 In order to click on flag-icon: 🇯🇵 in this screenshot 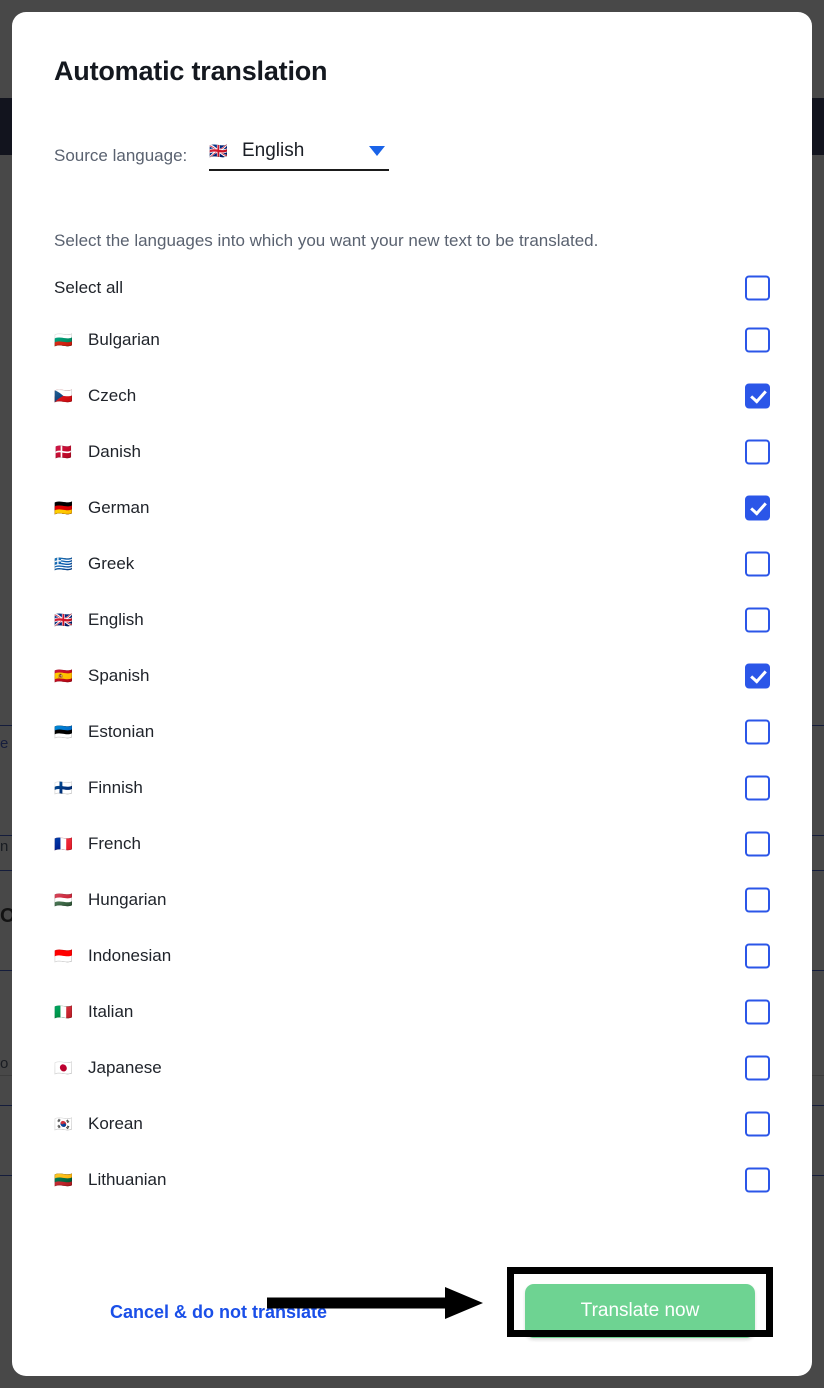, I will do `click(63, 1068)`.